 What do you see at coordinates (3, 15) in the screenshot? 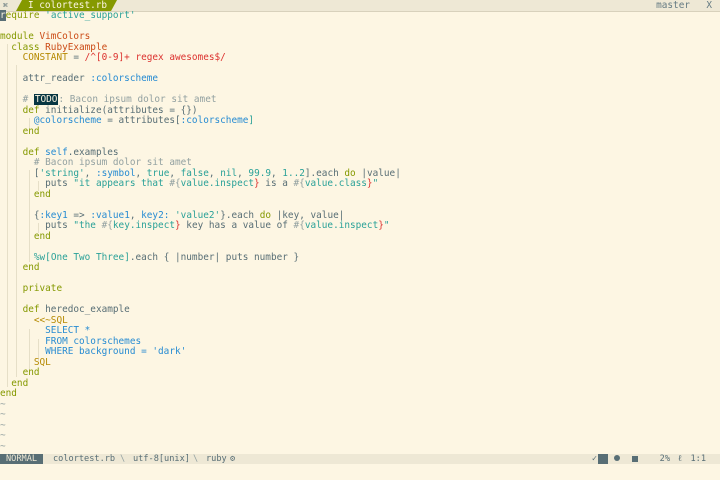
I see `cursor: r` at bounding box center [3, 15].